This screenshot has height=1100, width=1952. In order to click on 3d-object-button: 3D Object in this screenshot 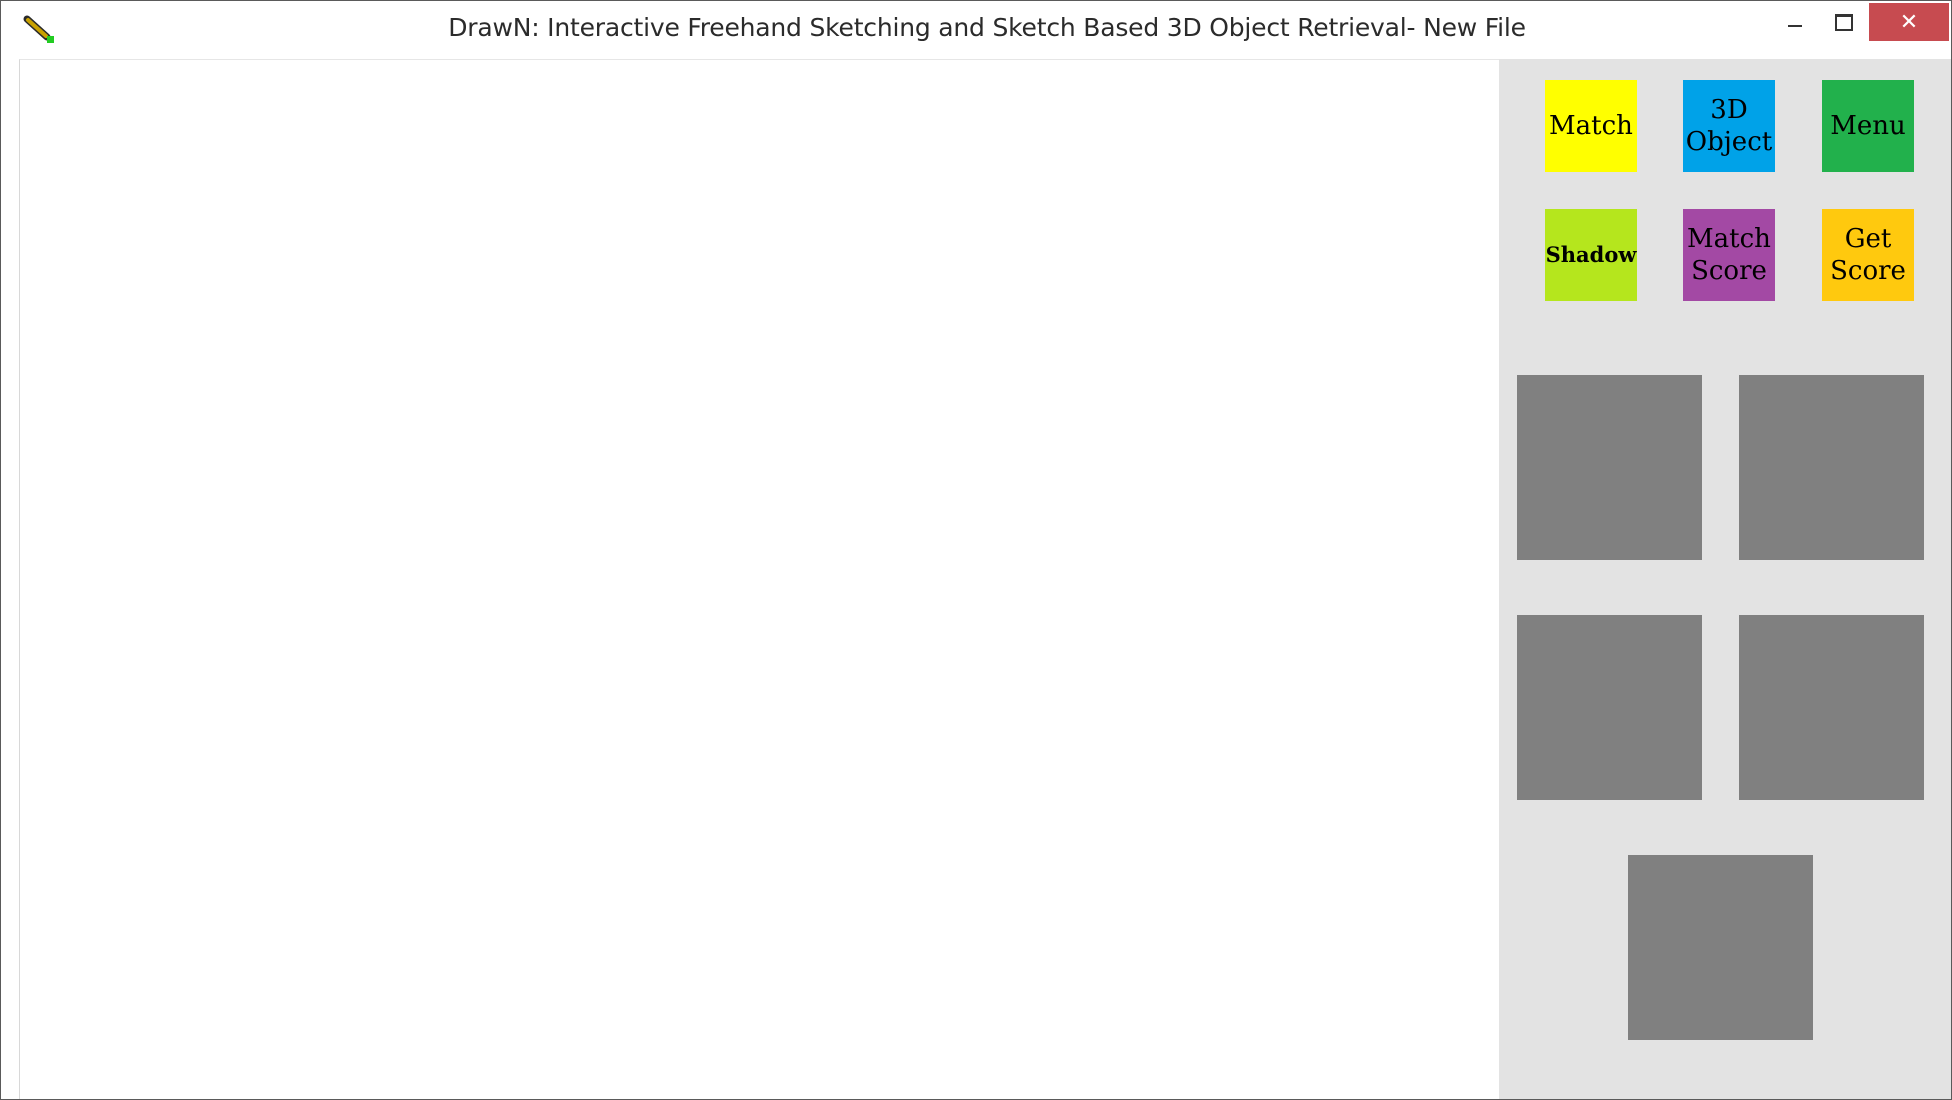, I will do `click(1729, 126)`.